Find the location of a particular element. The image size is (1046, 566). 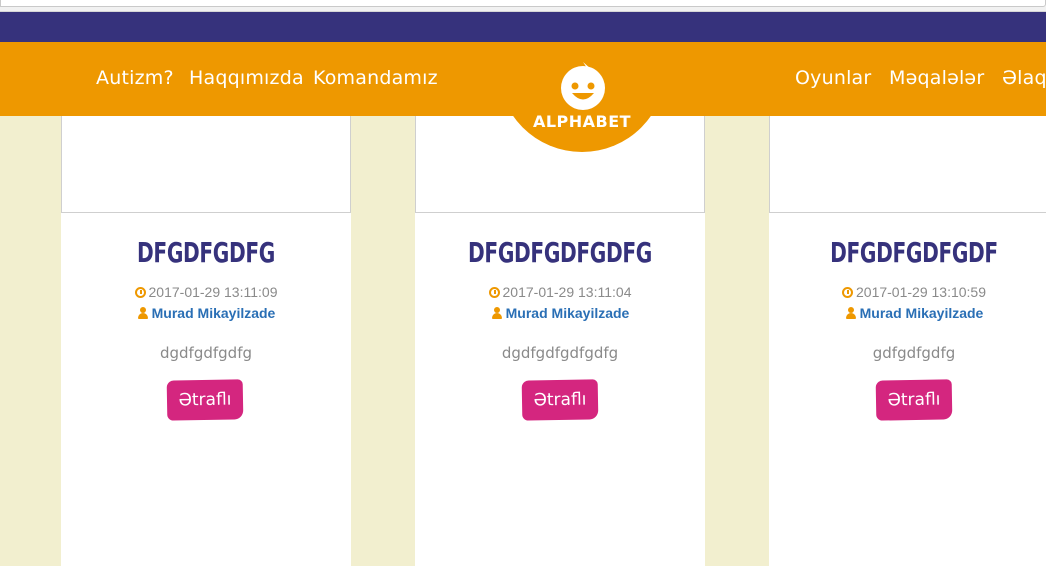

logo-text: ALPHABET is located at coordinates (582, 121).